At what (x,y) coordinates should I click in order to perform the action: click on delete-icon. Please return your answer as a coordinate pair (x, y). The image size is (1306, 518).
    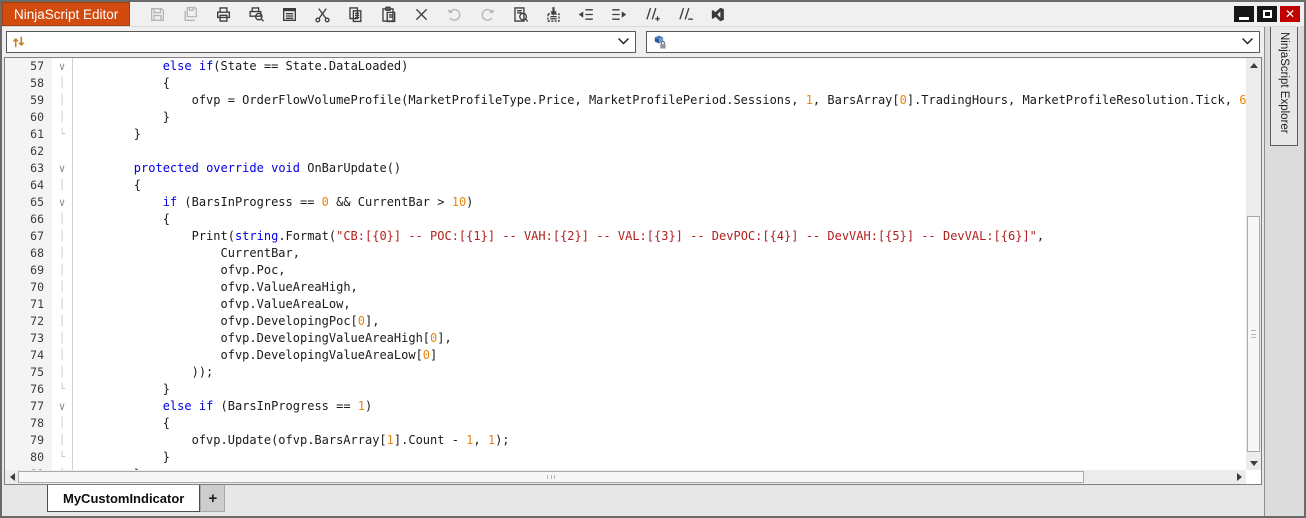
    Looking at the image, I should click on (421, 14).